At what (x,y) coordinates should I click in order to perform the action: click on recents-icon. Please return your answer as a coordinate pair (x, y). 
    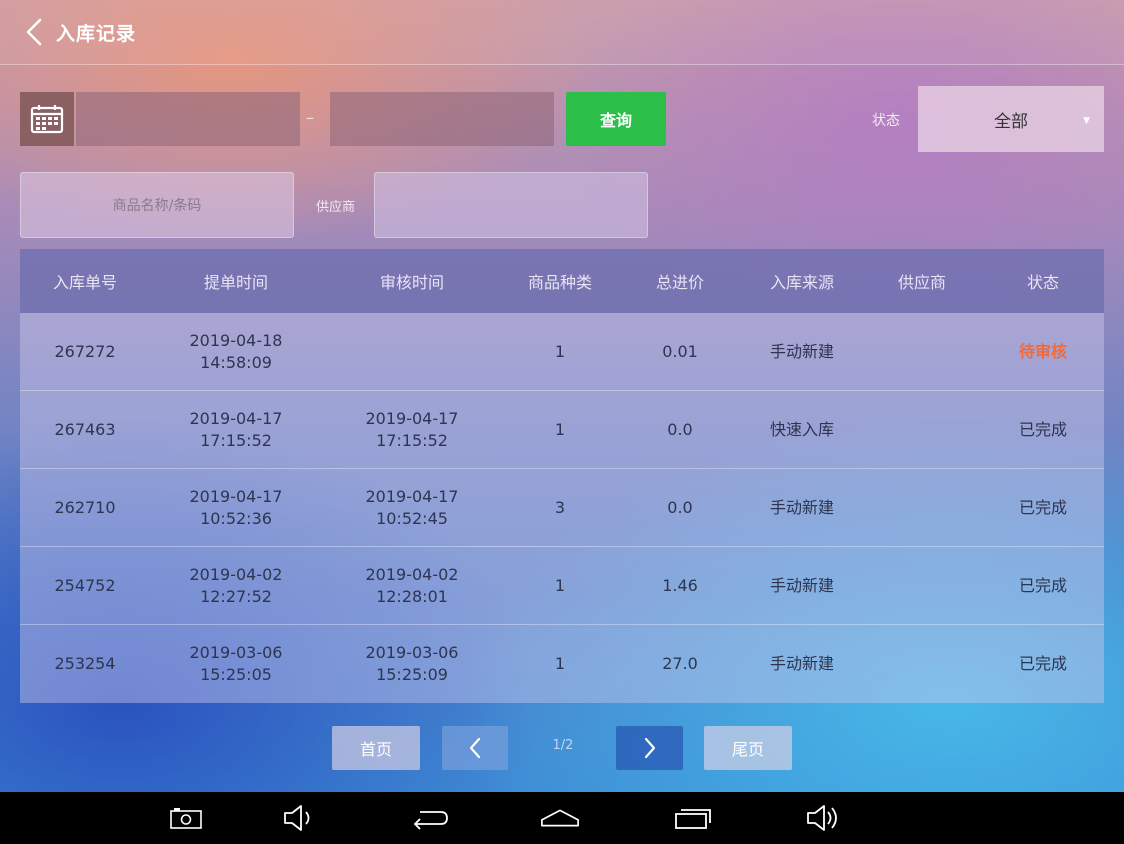
    Looking at the image, I should click on (694, 818).